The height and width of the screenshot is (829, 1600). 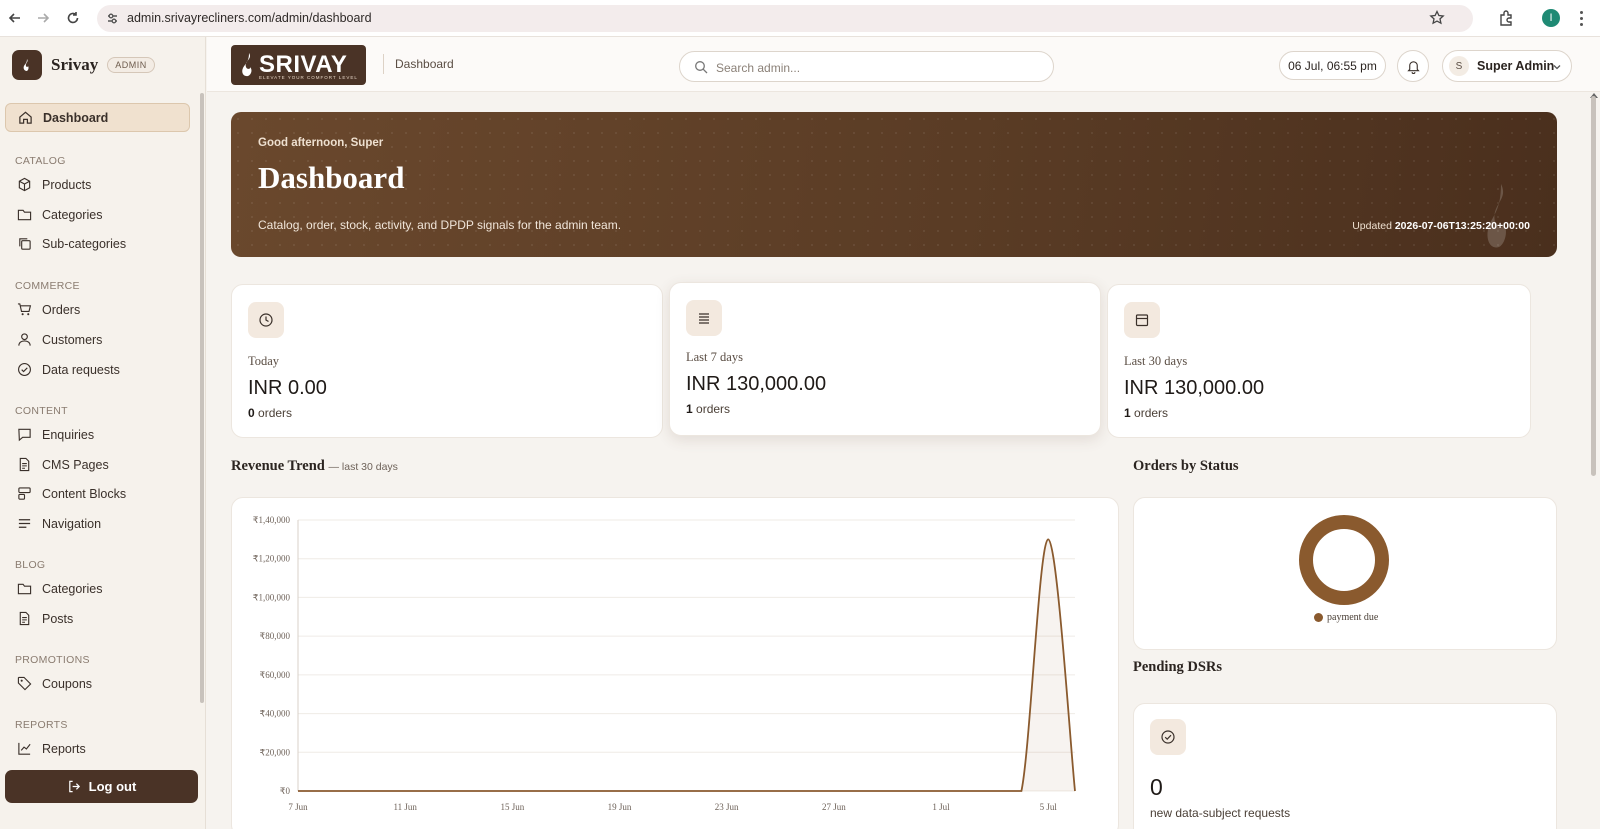 I want to click on breadcrumb: Dashboard, so click(x=418, y=64).